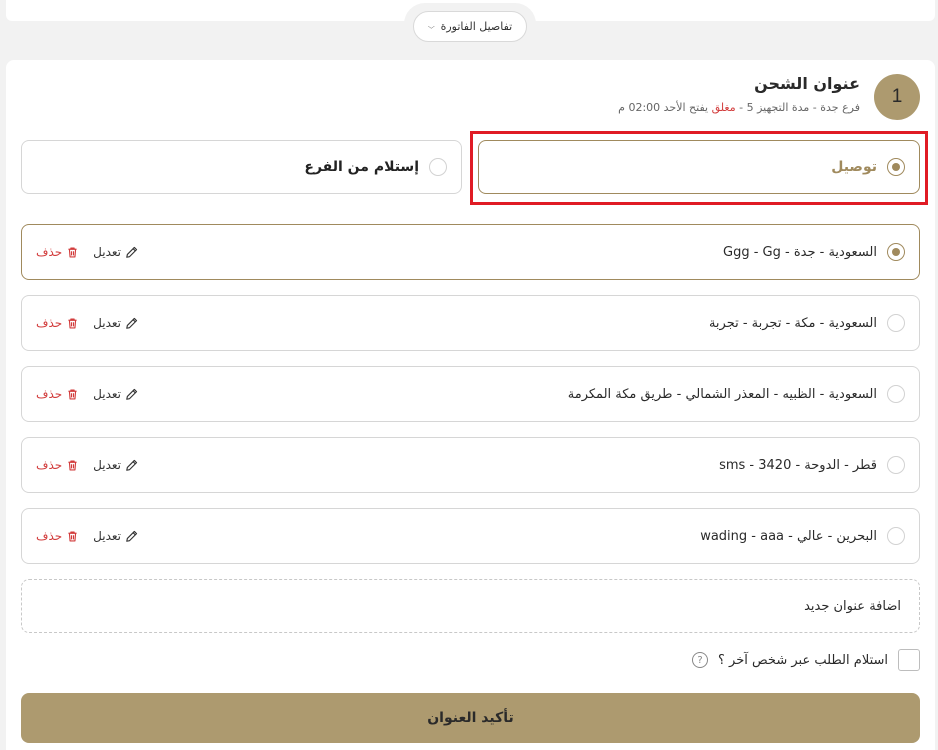  I want to click on highlight-annotation, so click(699, 168).